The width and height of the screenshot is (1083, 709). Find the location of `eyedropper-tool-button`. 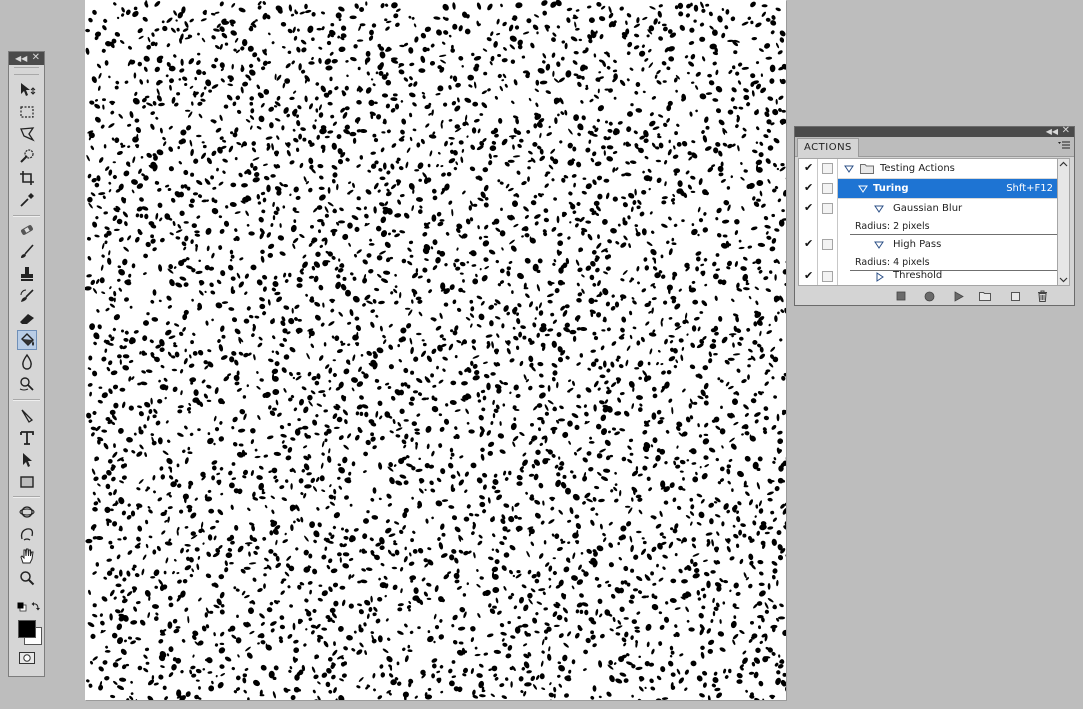

eyedropper-tool-button is located at coordinates (27, 200).